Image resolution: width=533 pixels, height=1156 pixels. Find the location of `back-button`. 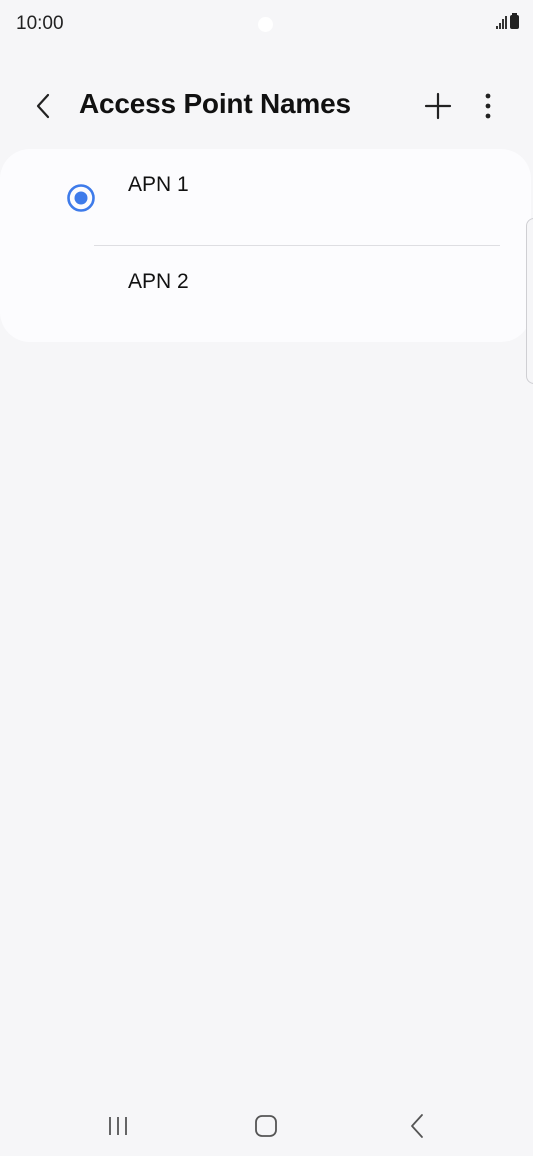

back-button is located at coordinates (44, 106).